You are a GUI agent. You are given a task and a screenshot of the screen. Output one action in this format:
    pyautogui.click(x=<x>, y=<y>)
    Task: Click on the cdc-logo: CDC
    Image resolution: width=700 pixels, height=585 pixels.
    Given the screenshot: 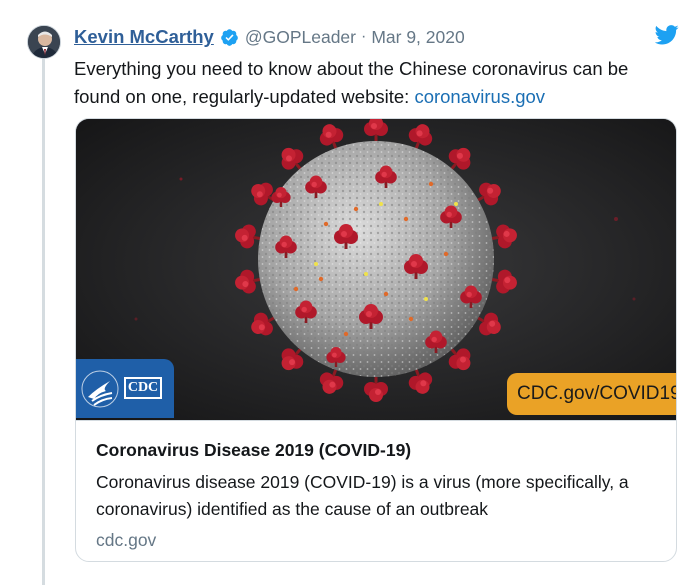 What is the action you would take?
    pyautogui.click(x=125, y=388)
    